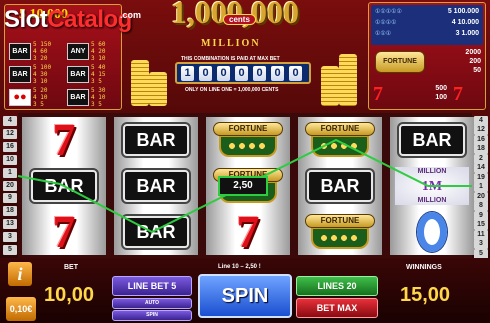 This screenshot has width=490, height=323. What do you see at coordinates (245, 296) in the screenshot?
I see `spin-button: SPIN` at bounding box center [245, 296].